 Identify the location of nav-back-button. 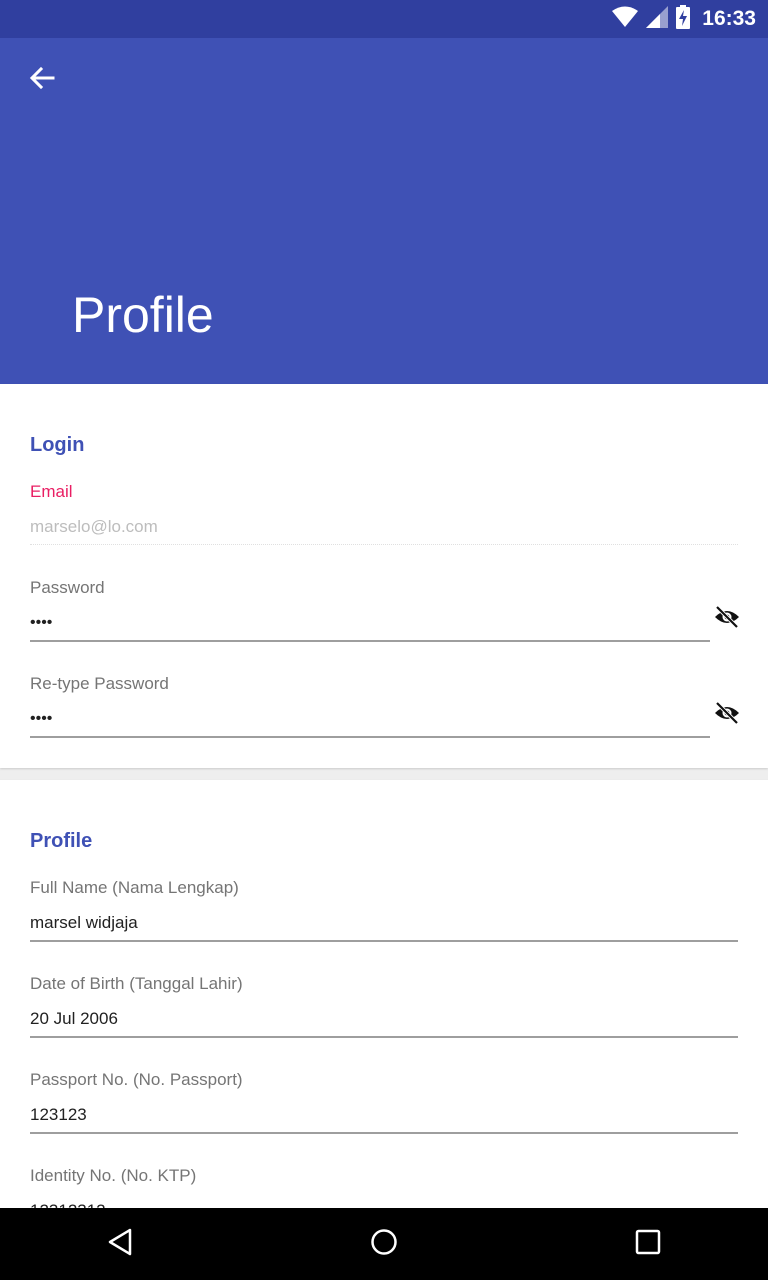
(120, 1244).